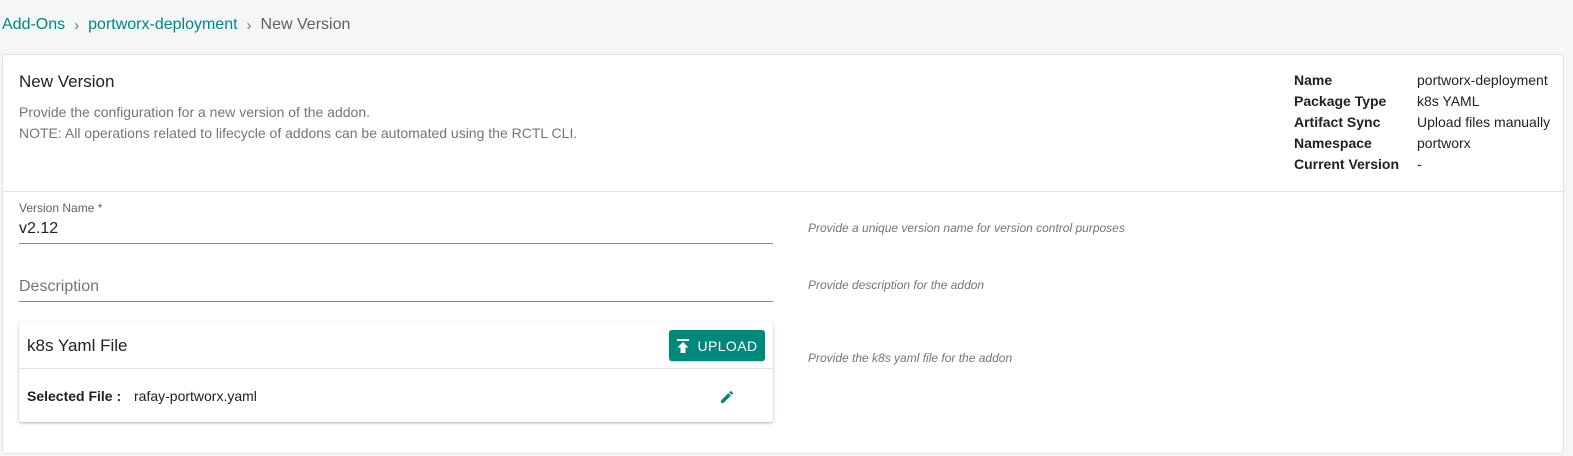 This screenshot has height=456, width=1573. I want to click on selected-file-name: rafay-portworx.yaml, so click(195, 396).